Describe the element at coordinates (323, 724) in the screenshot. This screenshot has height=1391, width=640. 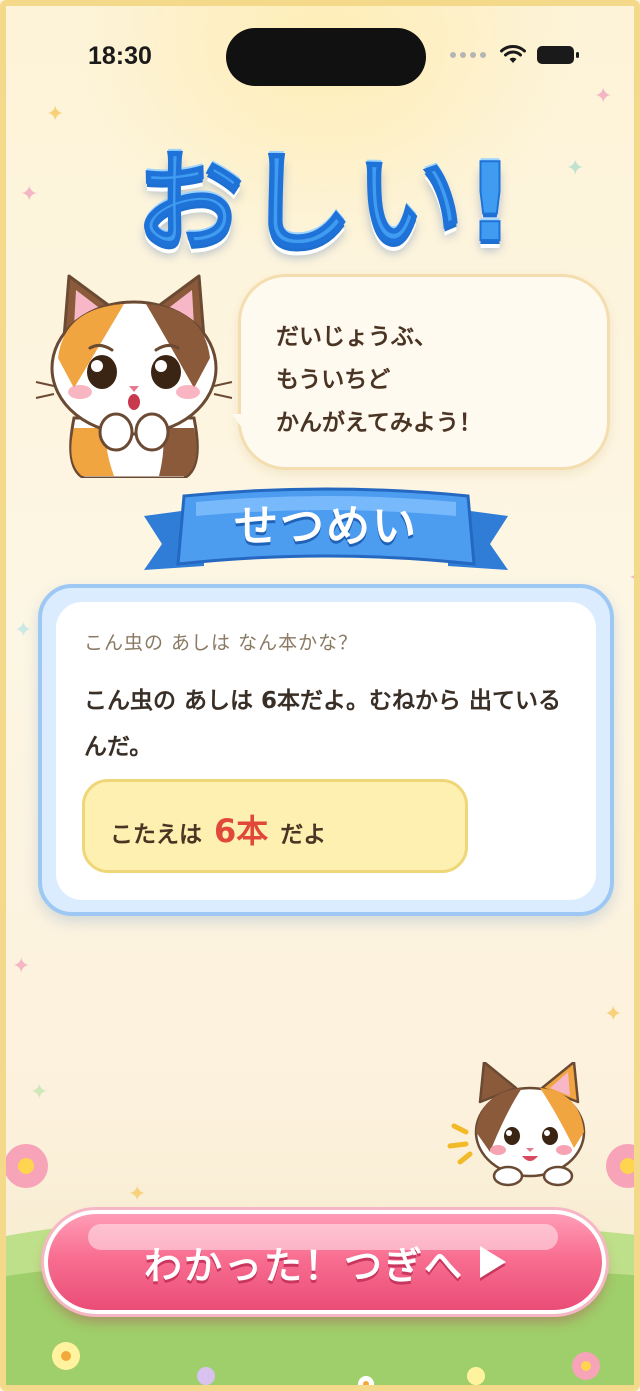
I see `explanation-text: こん虫の あしは 6本だよ。むねから 出ているんだ。` at that location.